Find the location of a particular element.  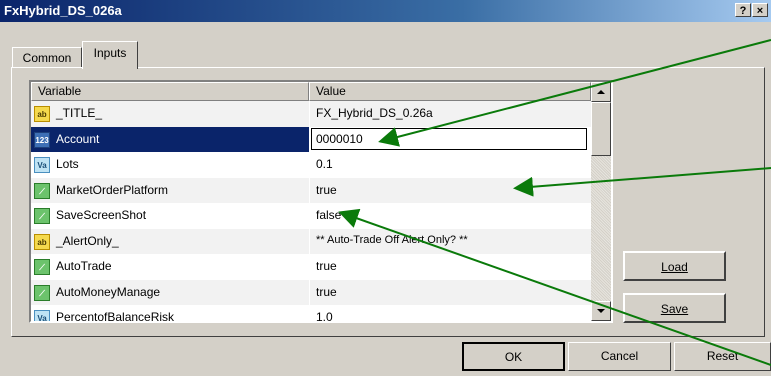

help-button: ? is located at coordinates (743, 10).